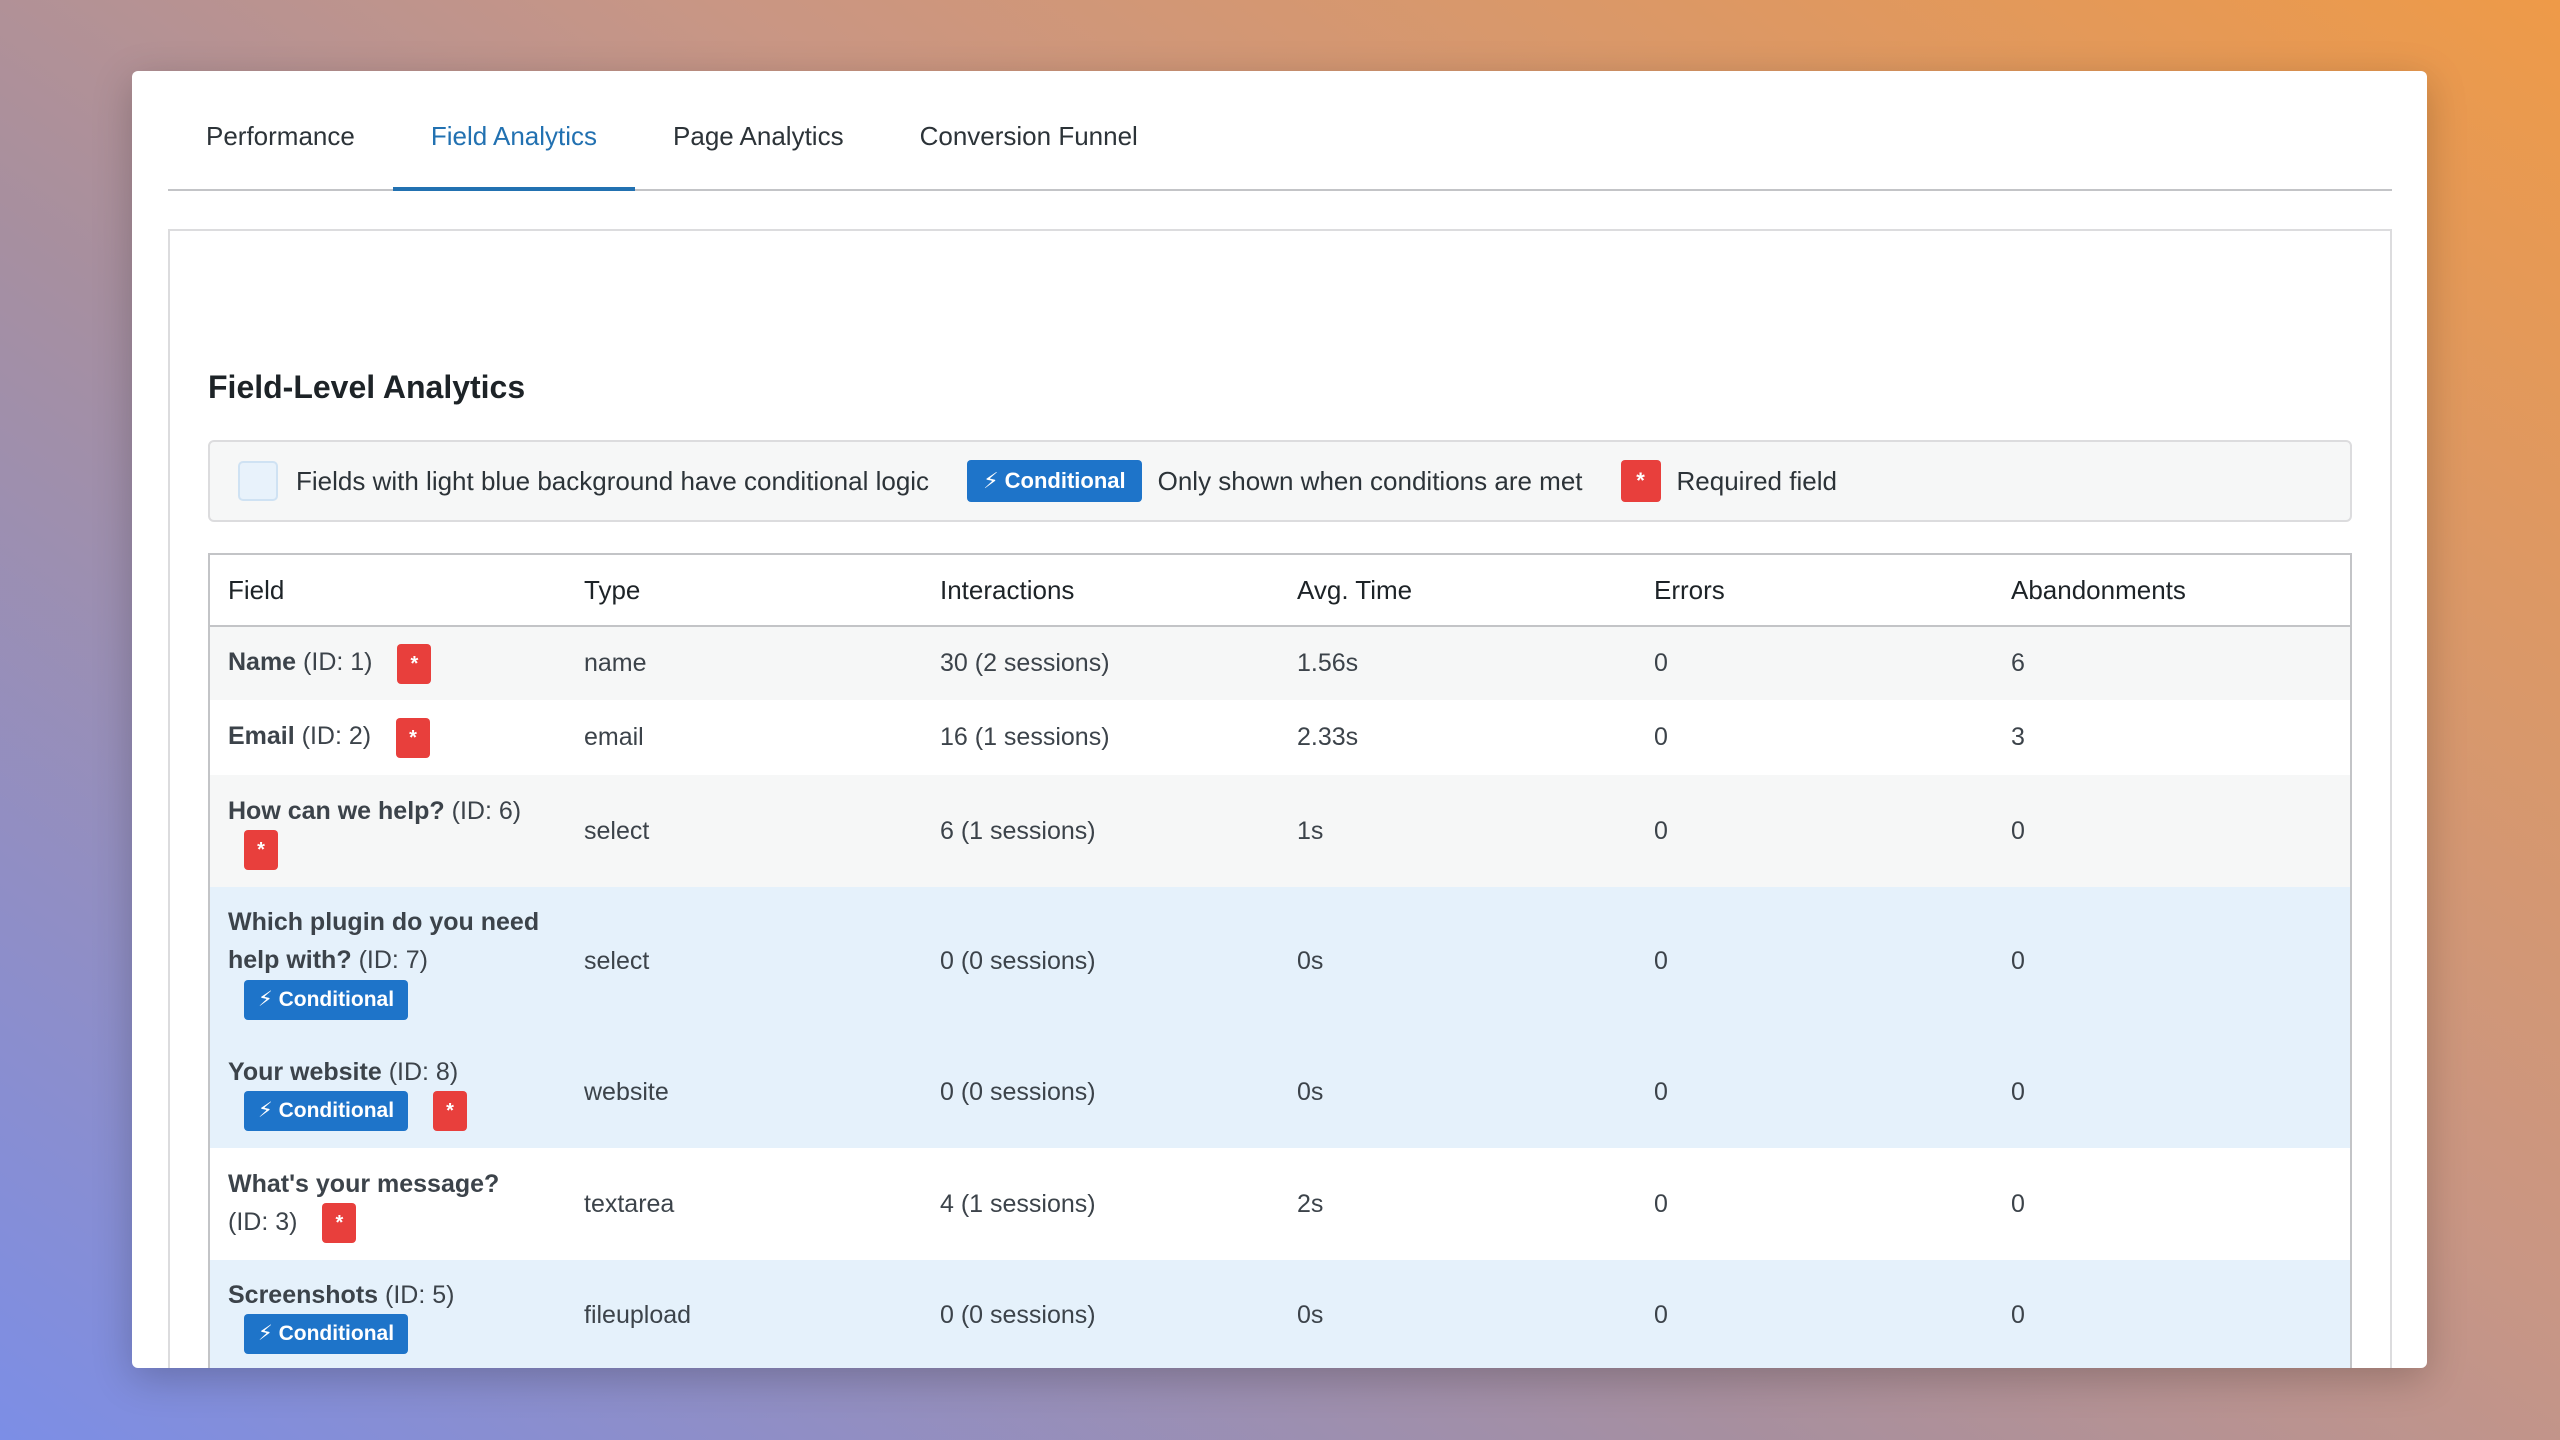  Describe the element at coordinates (638, 1314) in the screenshot. I see `type-cell: fileupload` at that location.